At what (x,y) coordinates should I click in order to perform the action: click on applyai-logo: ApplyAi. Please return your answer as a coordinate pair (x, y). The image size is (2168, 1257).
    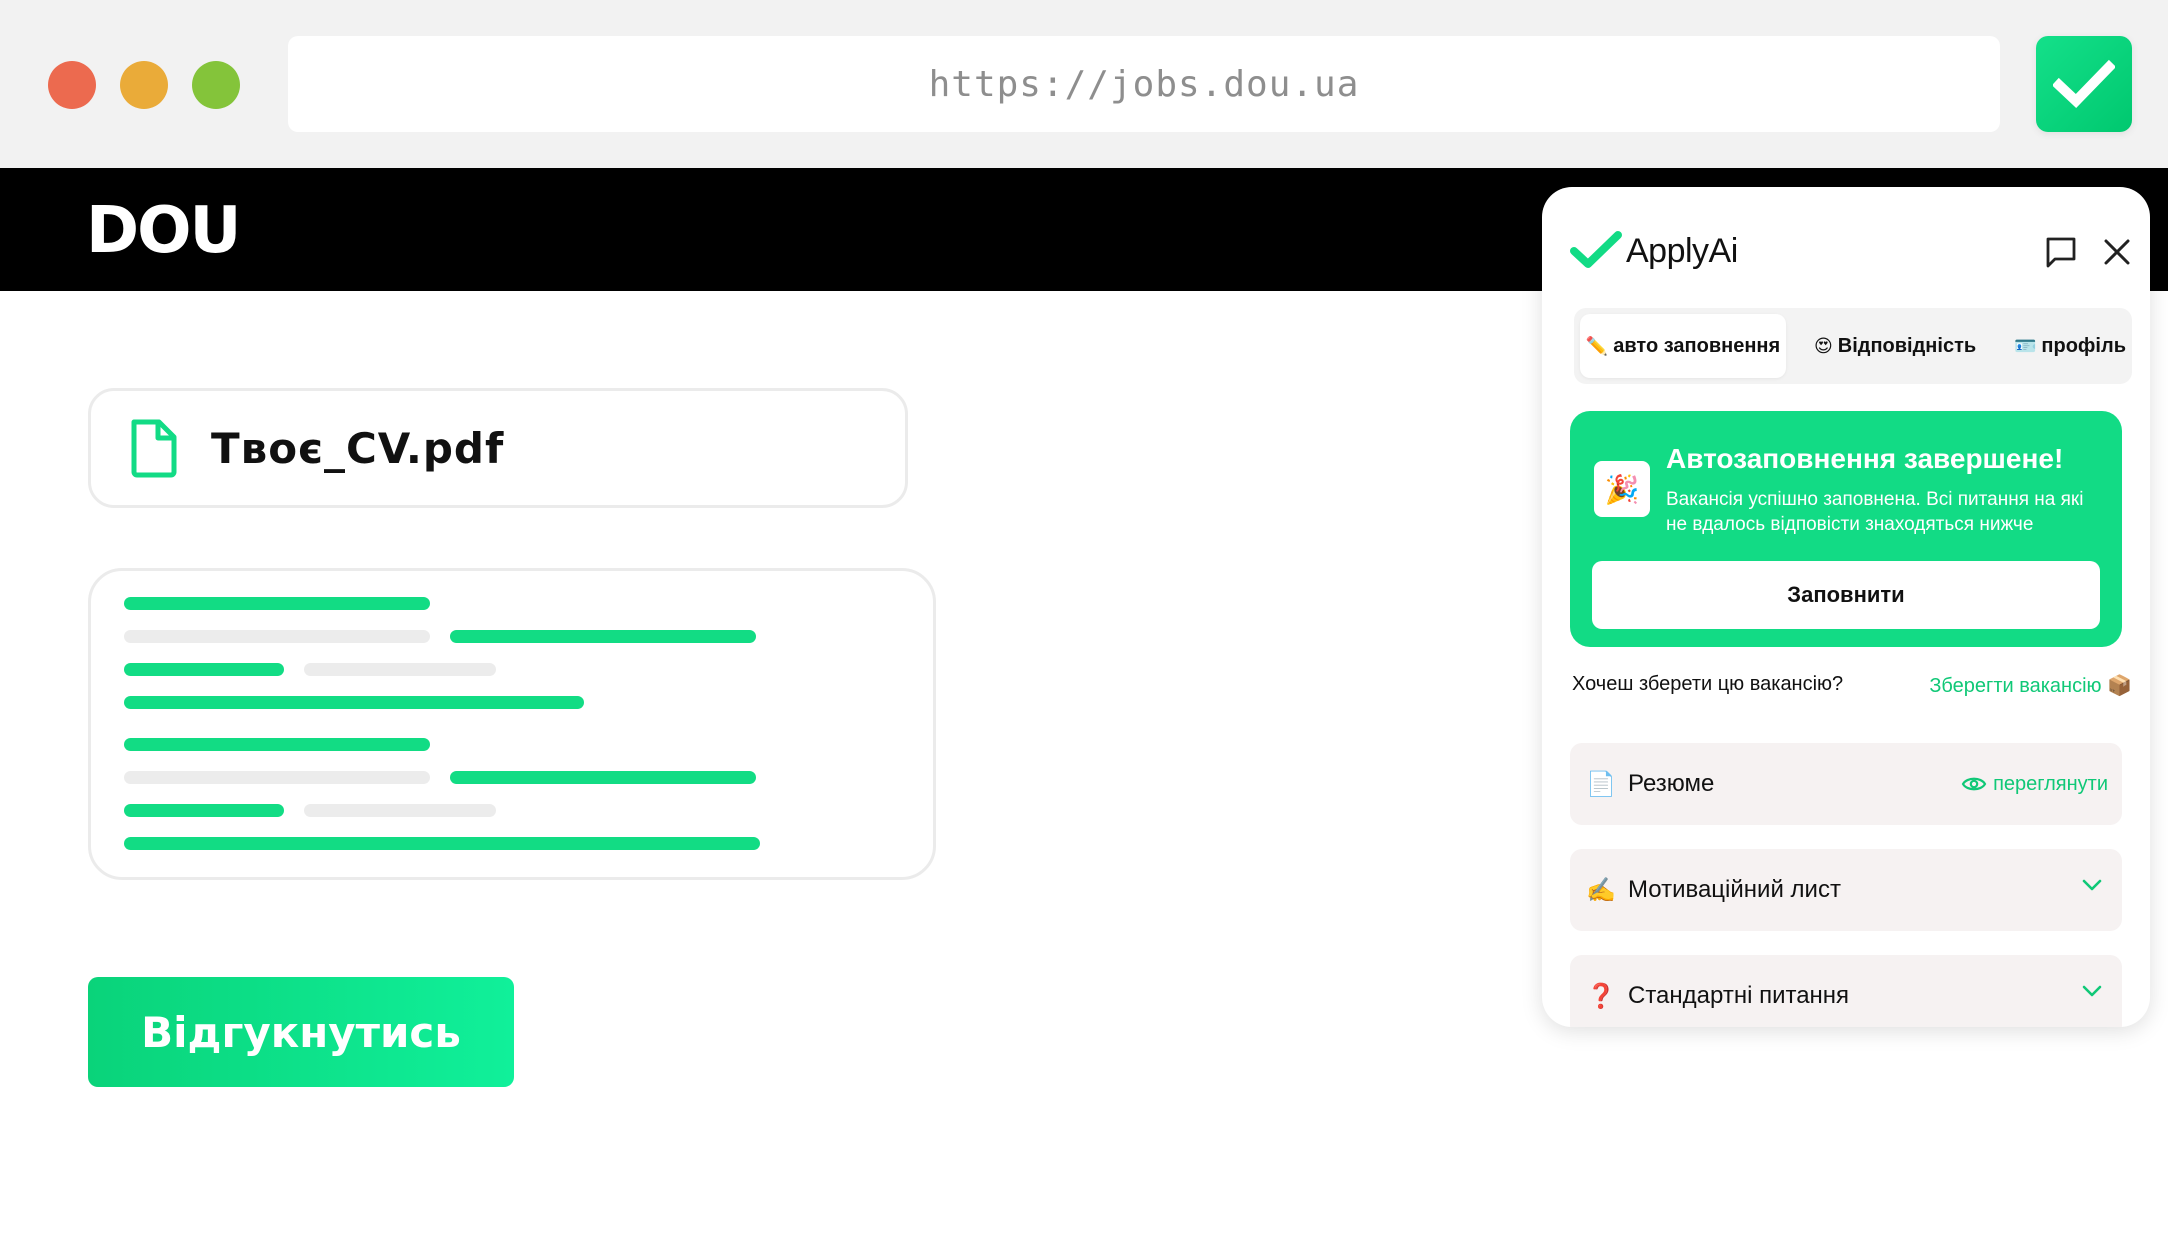
    Looking at the image, I should click on (1654, 251).